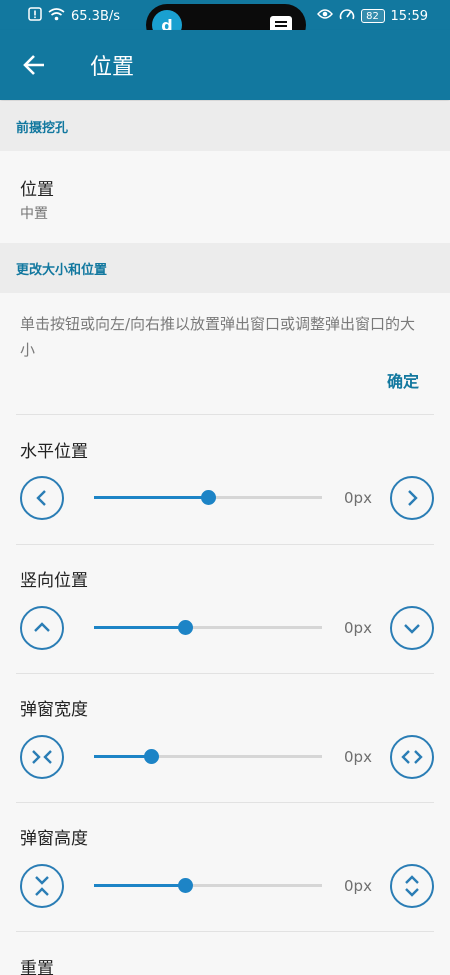 The image size is (450, 975). What do you see at coordinates (412, 757) in the screenshot?
I see `expand-horizontal-icon` at bounding box center [412, 757].